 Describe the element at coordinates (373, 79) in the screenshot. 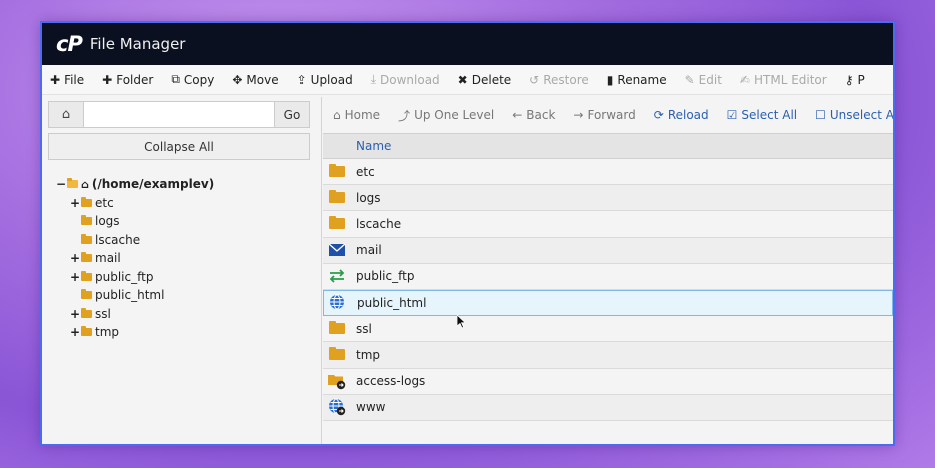

I see `download-icon: ⤓` at that location.